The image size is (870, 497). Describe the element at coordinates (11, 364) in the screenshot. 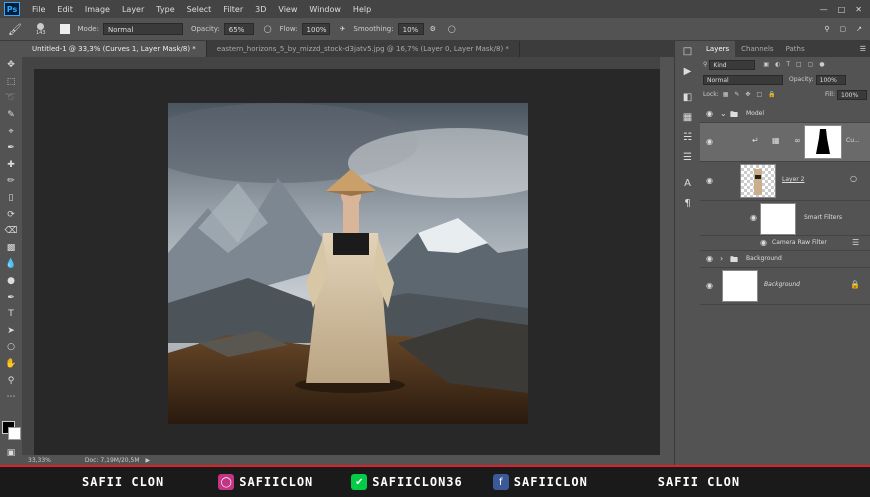

I see `hand-tool-icon: ✋` at that location.